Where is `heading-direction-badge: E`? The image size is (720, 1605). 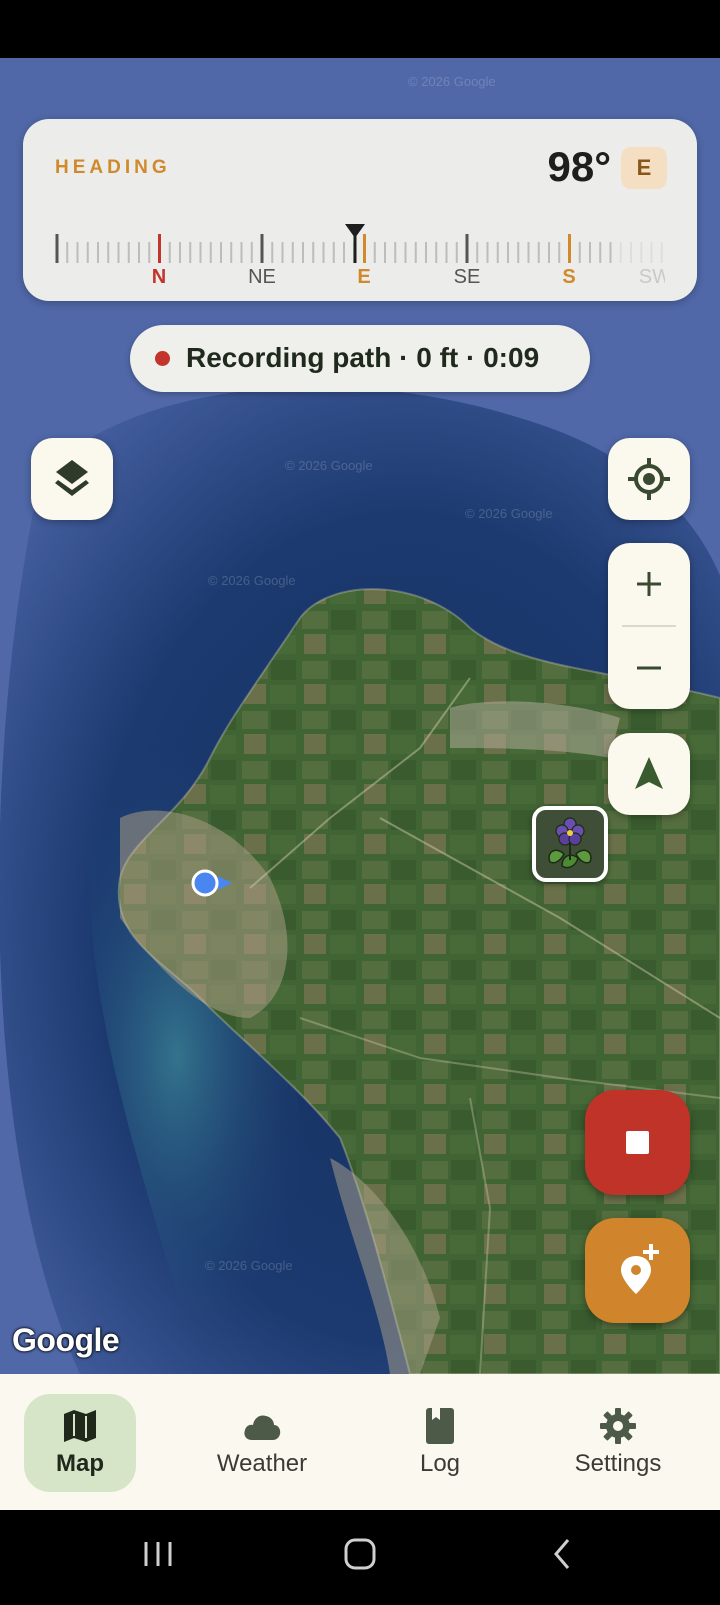 heading-direction-badge: E is located at coordinates (644, 168).